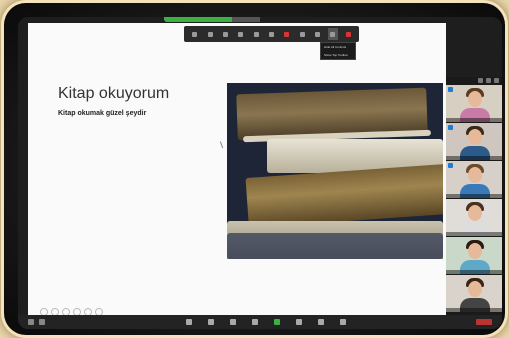 The height and width of the screenshot is (338, 509). I want to click on minimize-icon, so click(488, 80).